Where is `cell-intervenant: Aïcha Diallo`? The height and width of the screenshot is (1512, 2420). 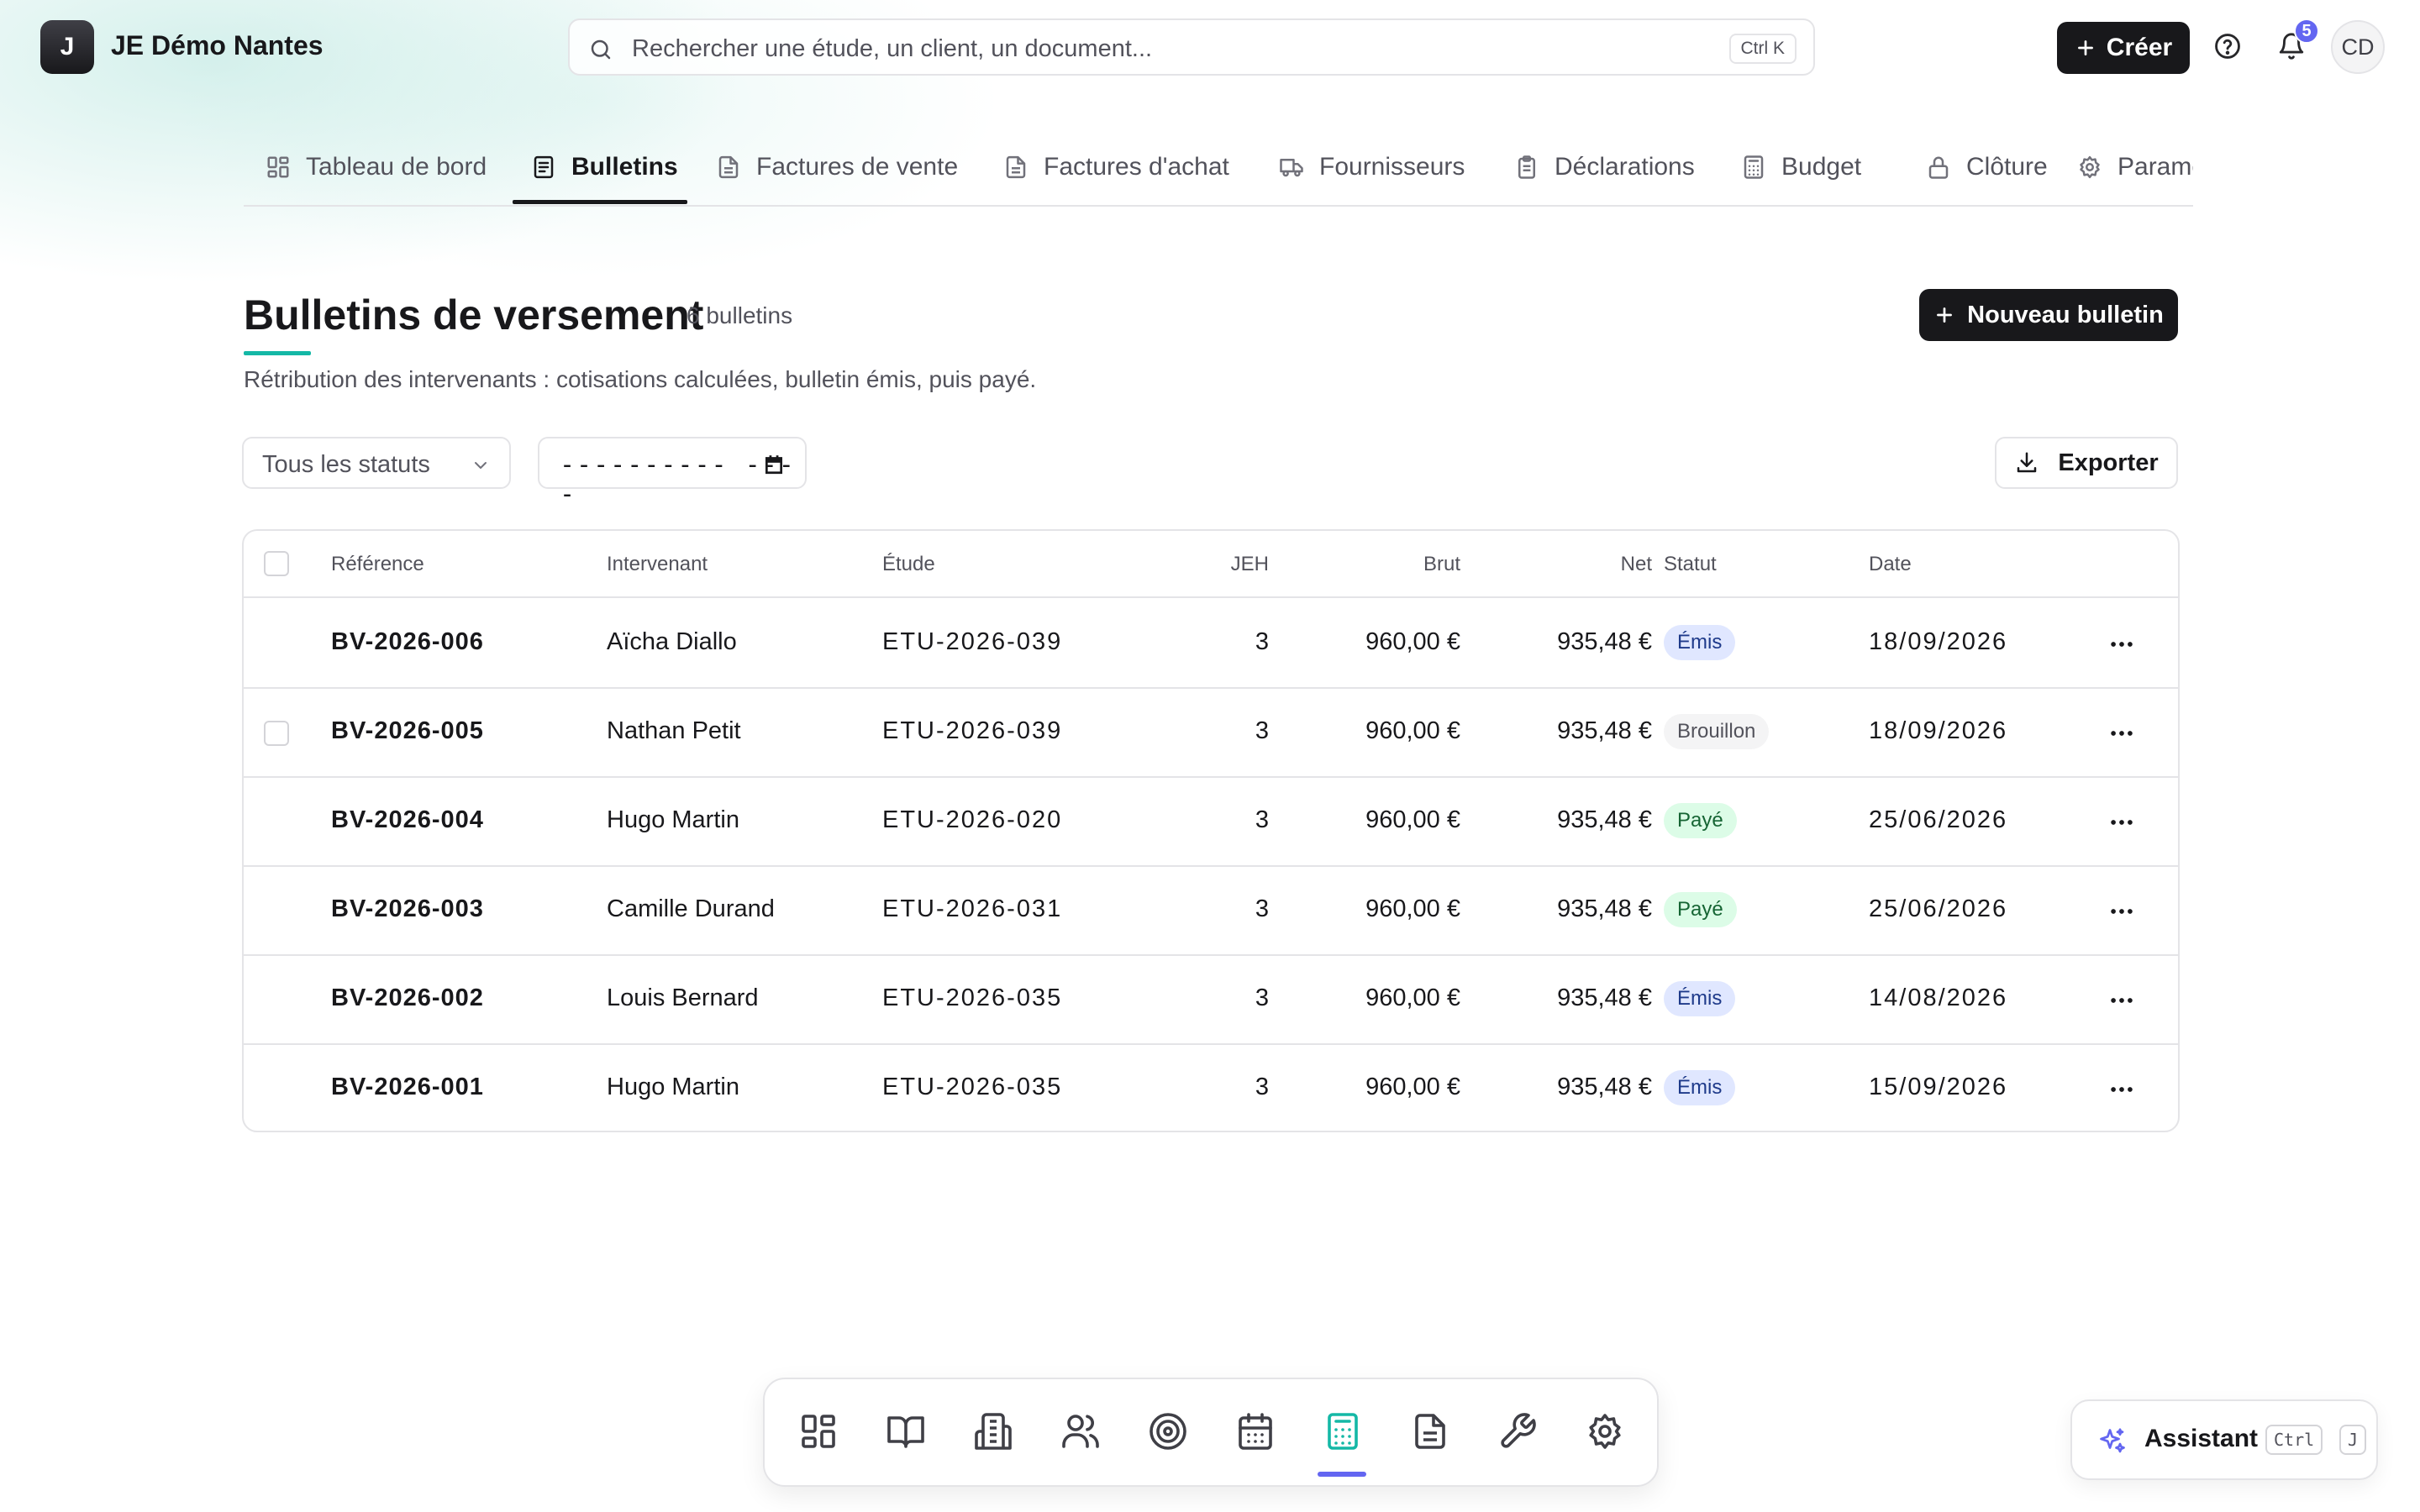
cell-intervenant: Aïcha Diallo is located at coordinates (672, 641).